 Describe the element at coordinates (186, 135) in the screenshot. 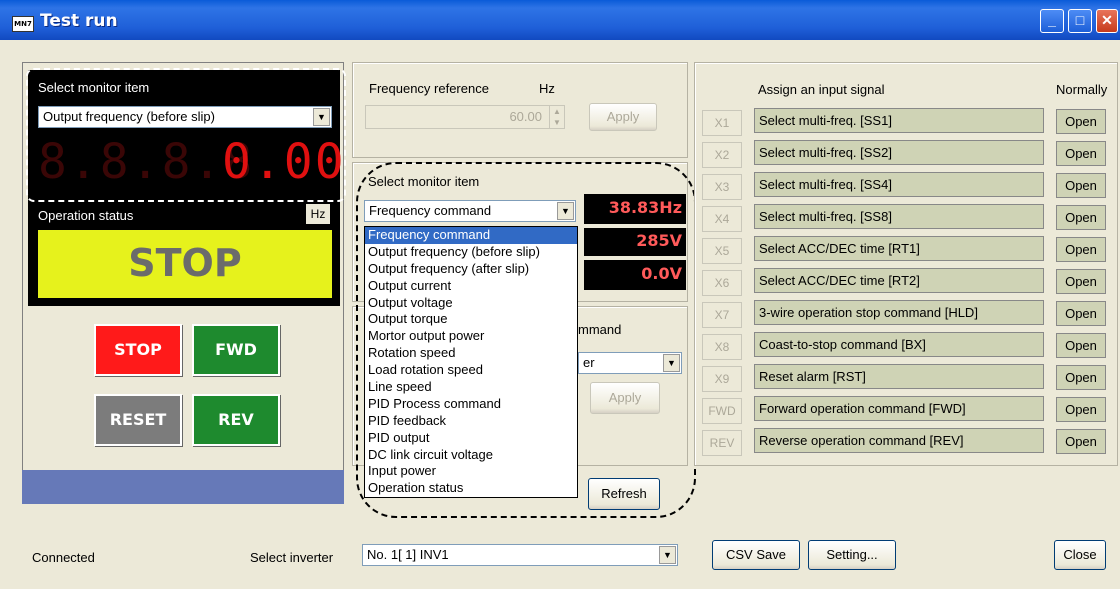

I see `highlight-monitor` at that location.